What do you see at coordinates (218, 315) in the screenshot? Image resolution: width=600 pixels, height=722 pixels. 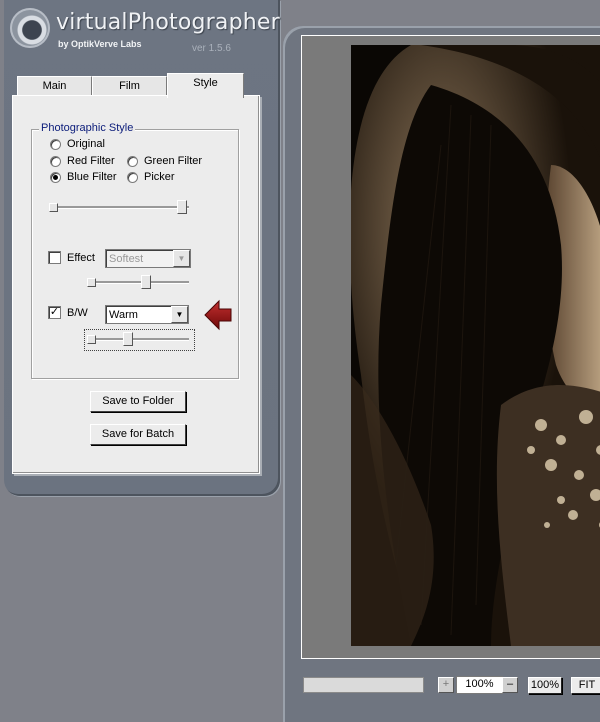 I see `annotation-arrow-icon` at bounding box center [218, 315].